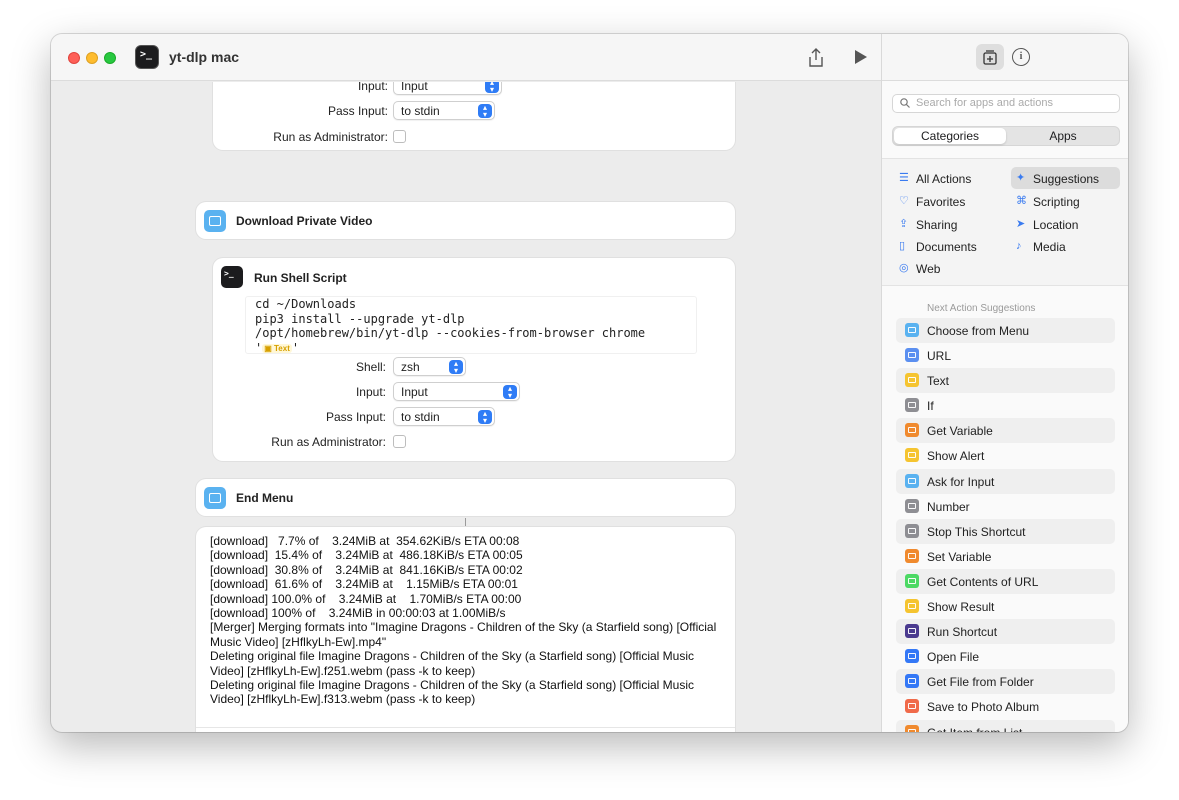  What do you see at coordinates (1005, 632) in the screenshot?
I see `suggestion-item: Run Shortcut` at bounding box center [1005, 632].